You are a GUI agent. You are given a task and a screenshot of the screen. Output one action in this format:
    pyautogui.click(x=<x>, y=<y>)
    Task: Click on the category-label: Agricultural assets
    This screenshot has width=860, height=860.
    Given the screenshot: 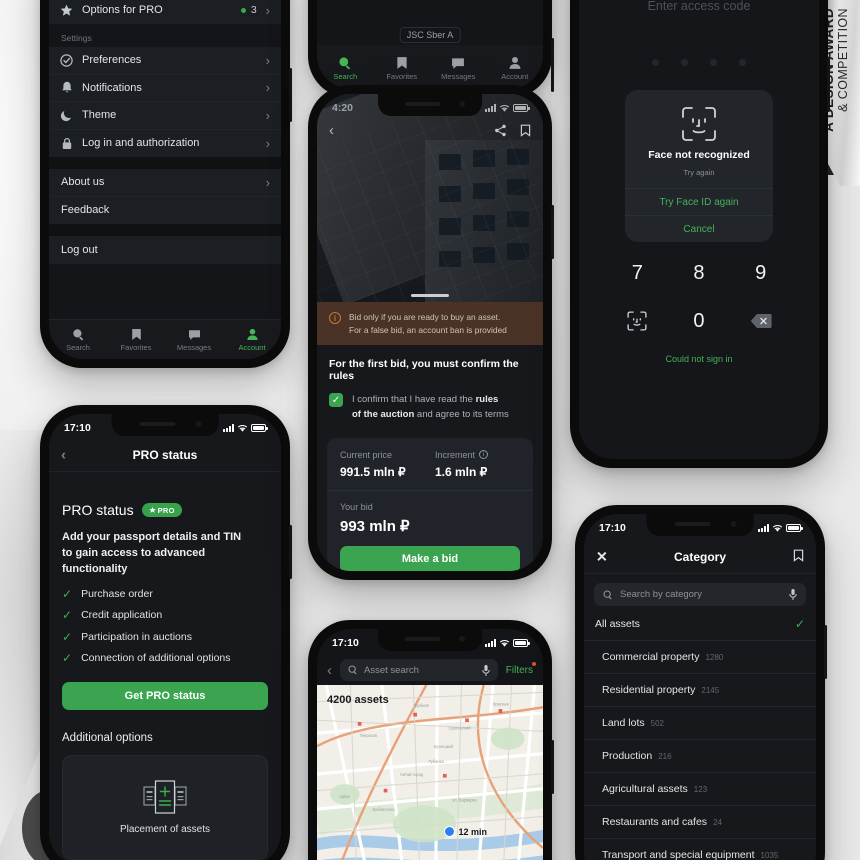 What is the action you would take?
    pyautogui.click(x=645, y=789)
    